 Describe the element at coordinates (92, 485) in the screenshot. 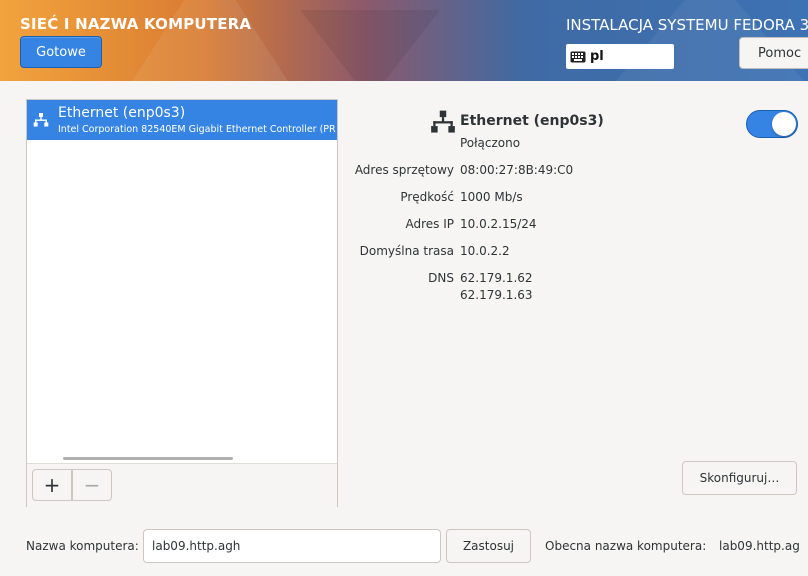

I see `remove-device-button: −` at that location.